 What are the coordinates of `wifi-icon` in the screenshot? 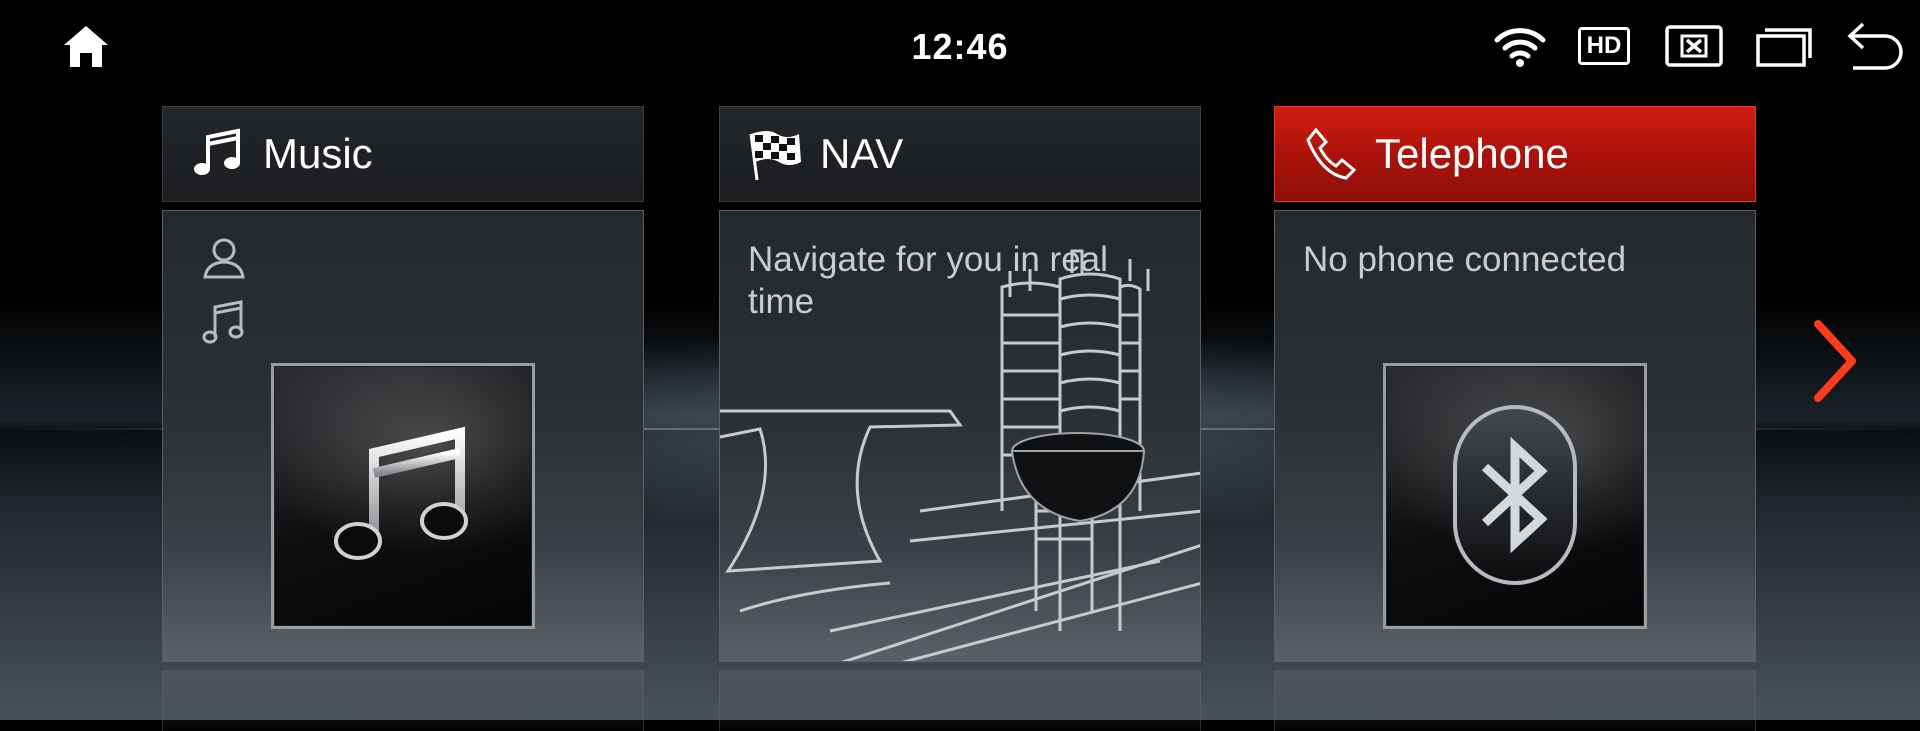 It's located at (1520, 47).